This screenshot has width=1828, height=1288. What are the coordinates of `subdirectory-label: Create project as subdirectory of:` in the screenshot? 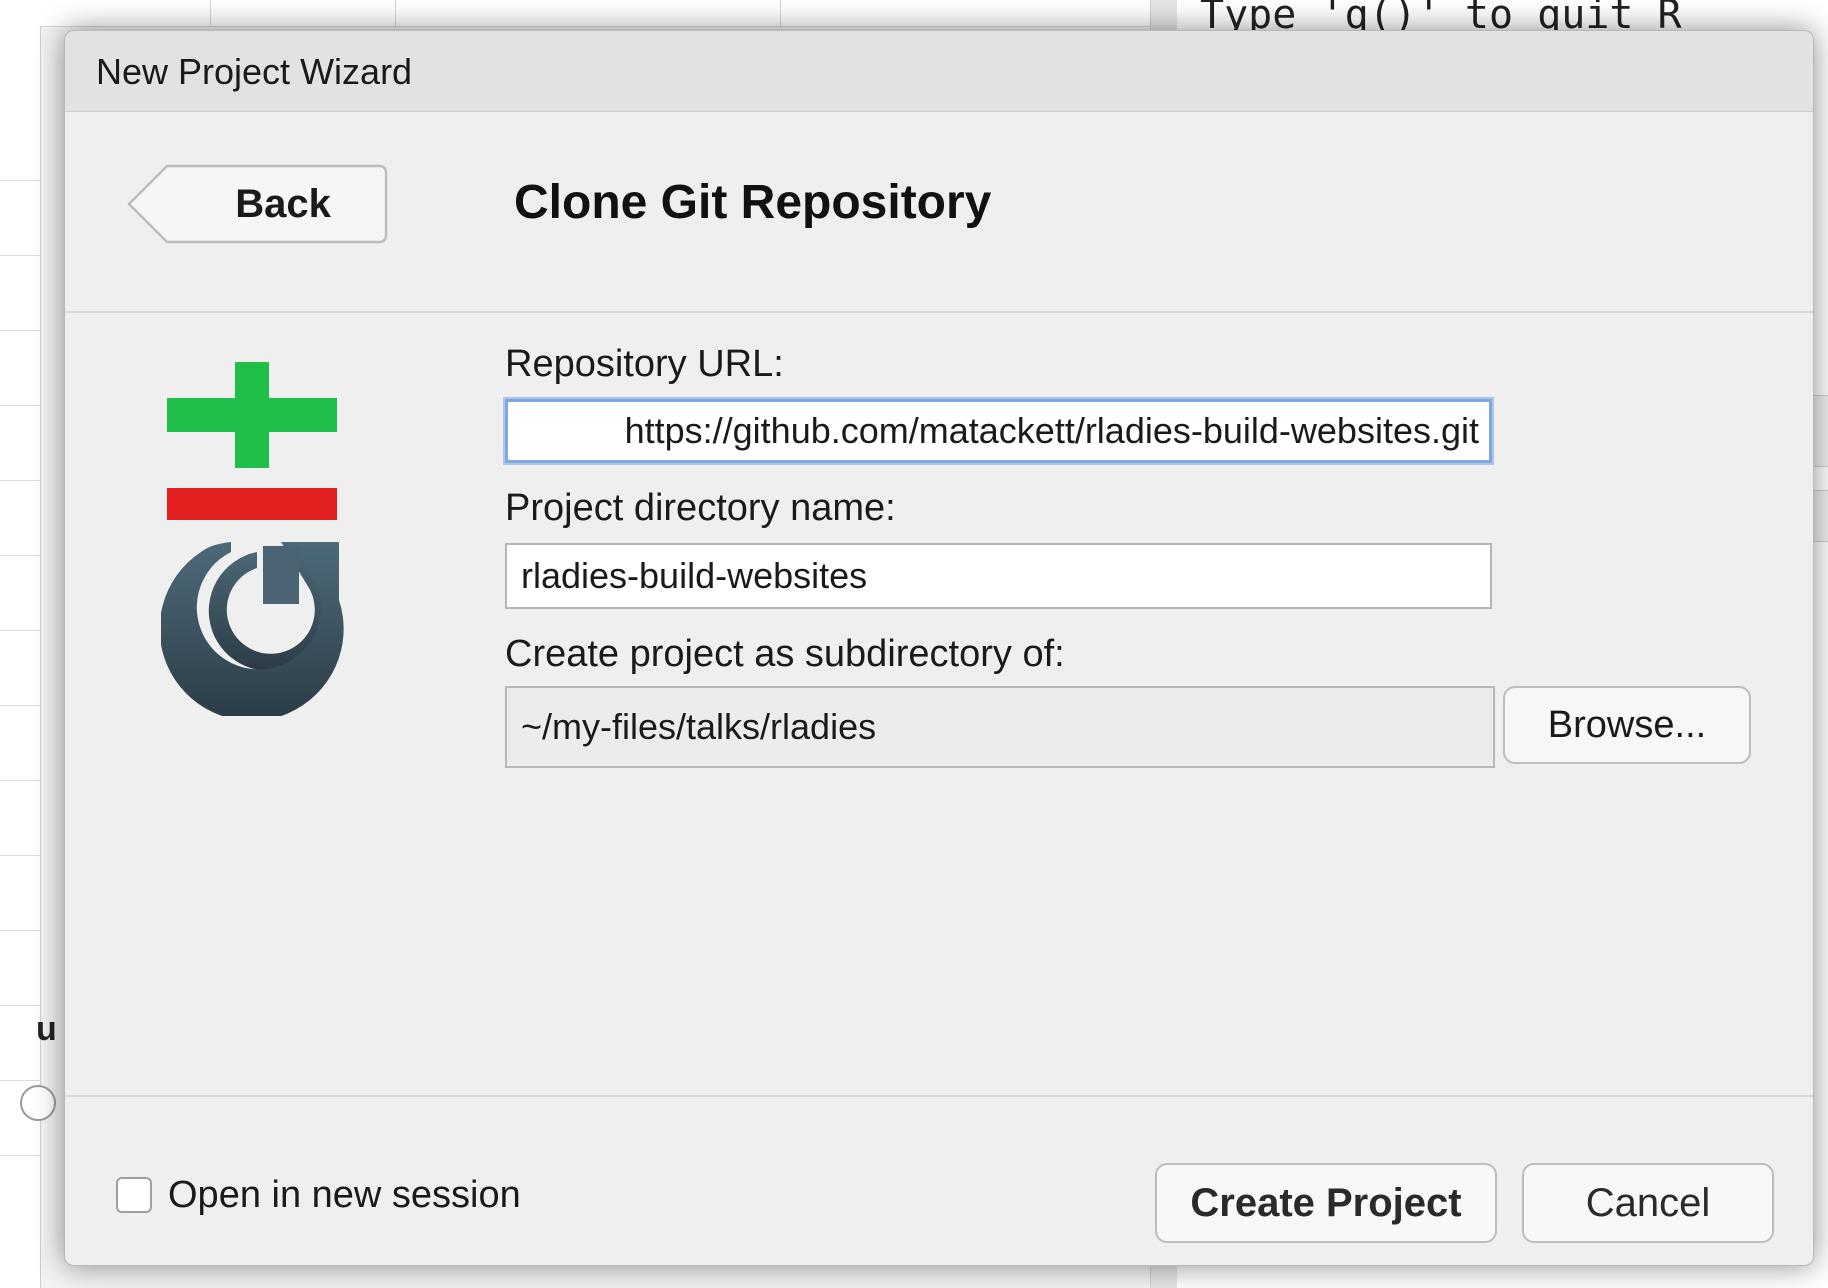 It's located at (785, 654).